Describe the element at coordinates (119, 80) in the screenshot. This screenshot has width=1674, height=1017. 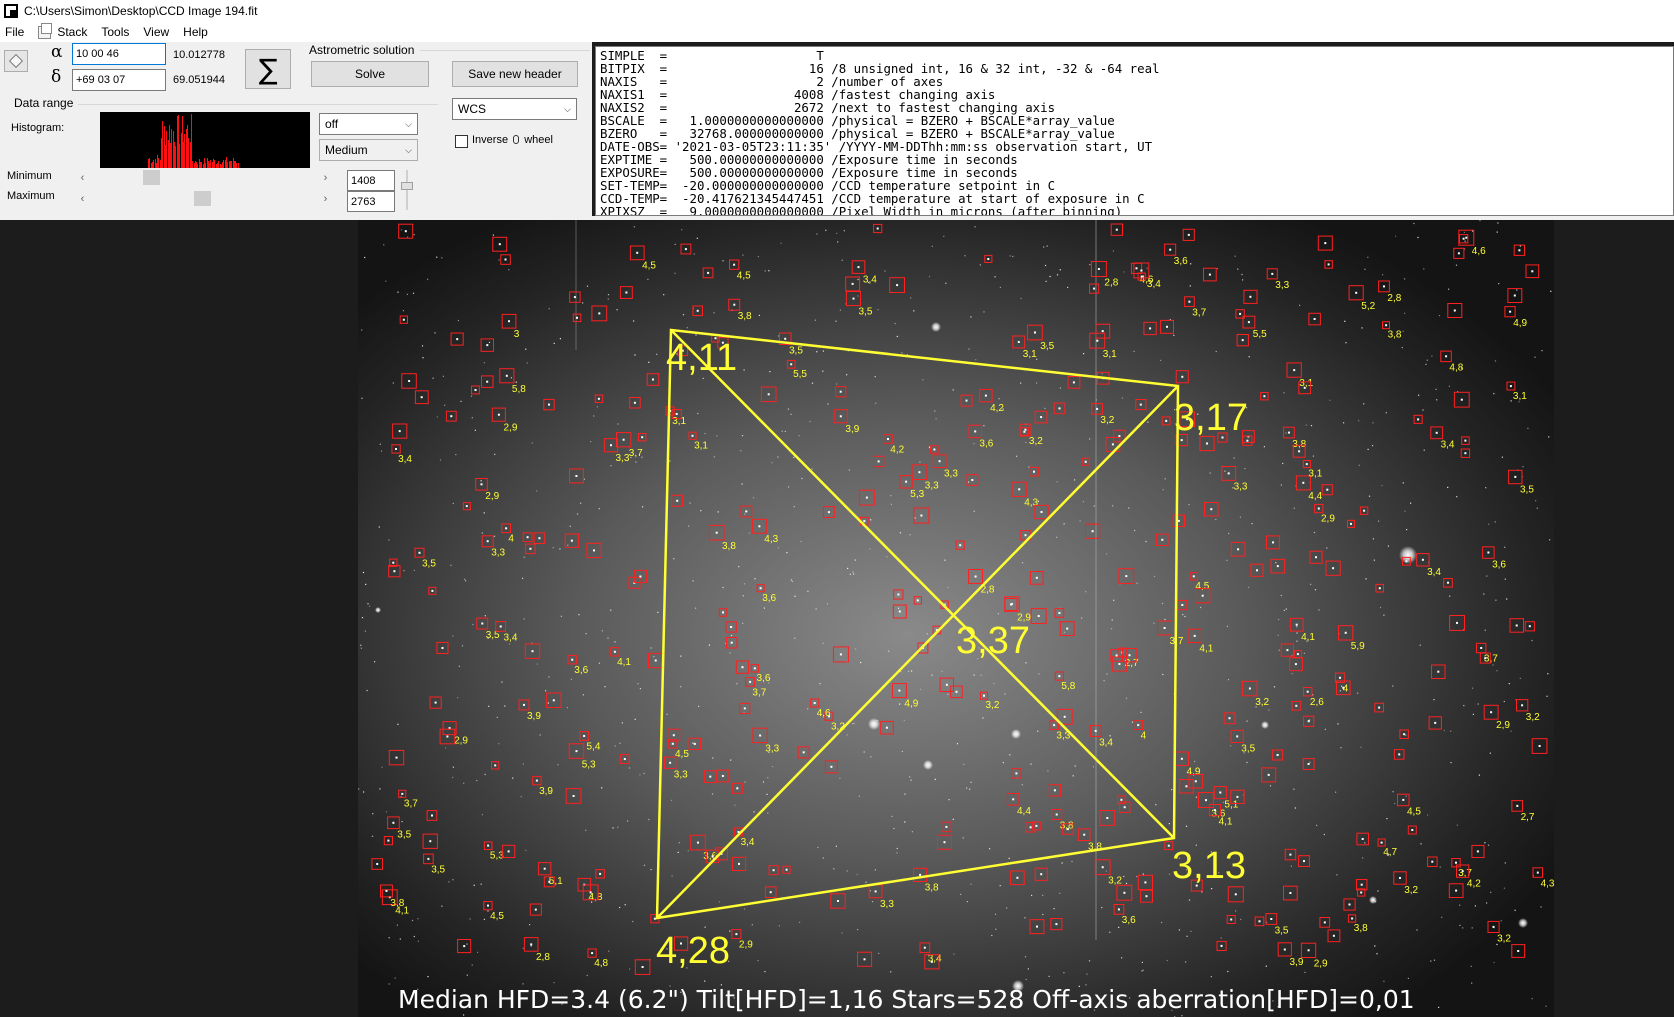
I see `dec-input` at that location.